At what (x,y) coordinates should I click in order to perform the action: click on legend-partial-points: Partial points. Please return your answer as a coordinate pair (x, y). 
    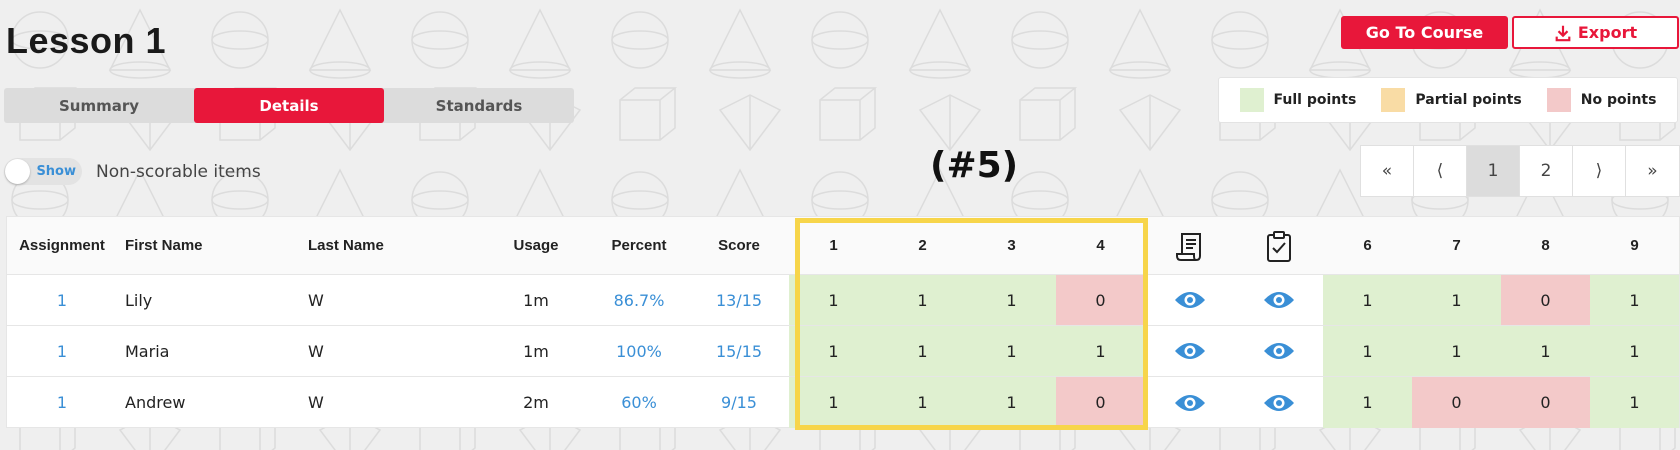
    Looking at the image, I should click on (1451, 100).